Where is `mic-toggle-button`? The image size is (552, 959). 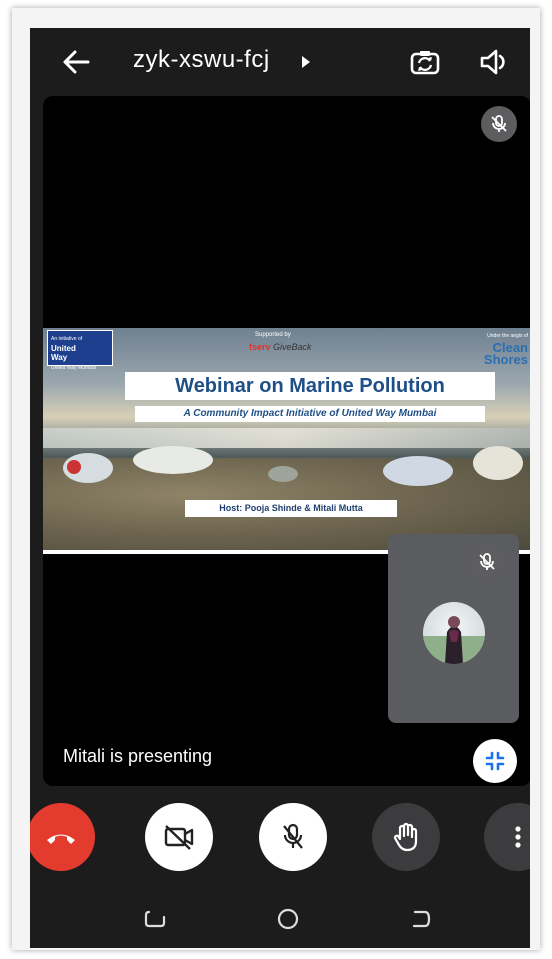
mic-toggle-button is located at coordinates (293, 837).